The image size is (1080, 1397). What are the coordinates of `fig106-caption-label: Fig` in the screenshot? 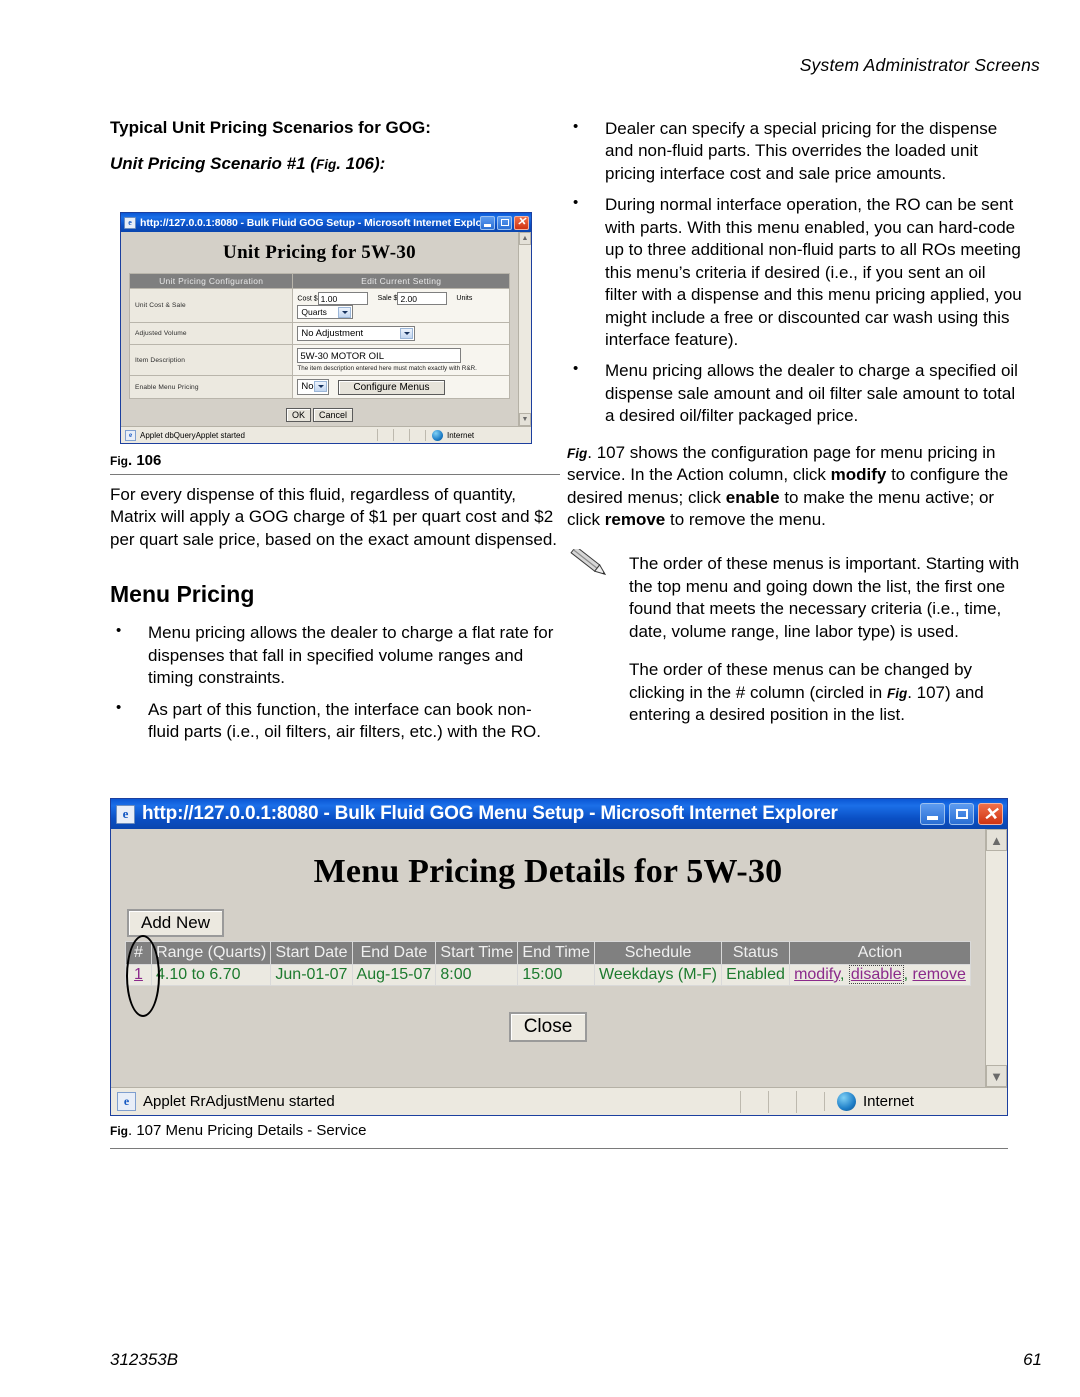 It's located at (119, 461).